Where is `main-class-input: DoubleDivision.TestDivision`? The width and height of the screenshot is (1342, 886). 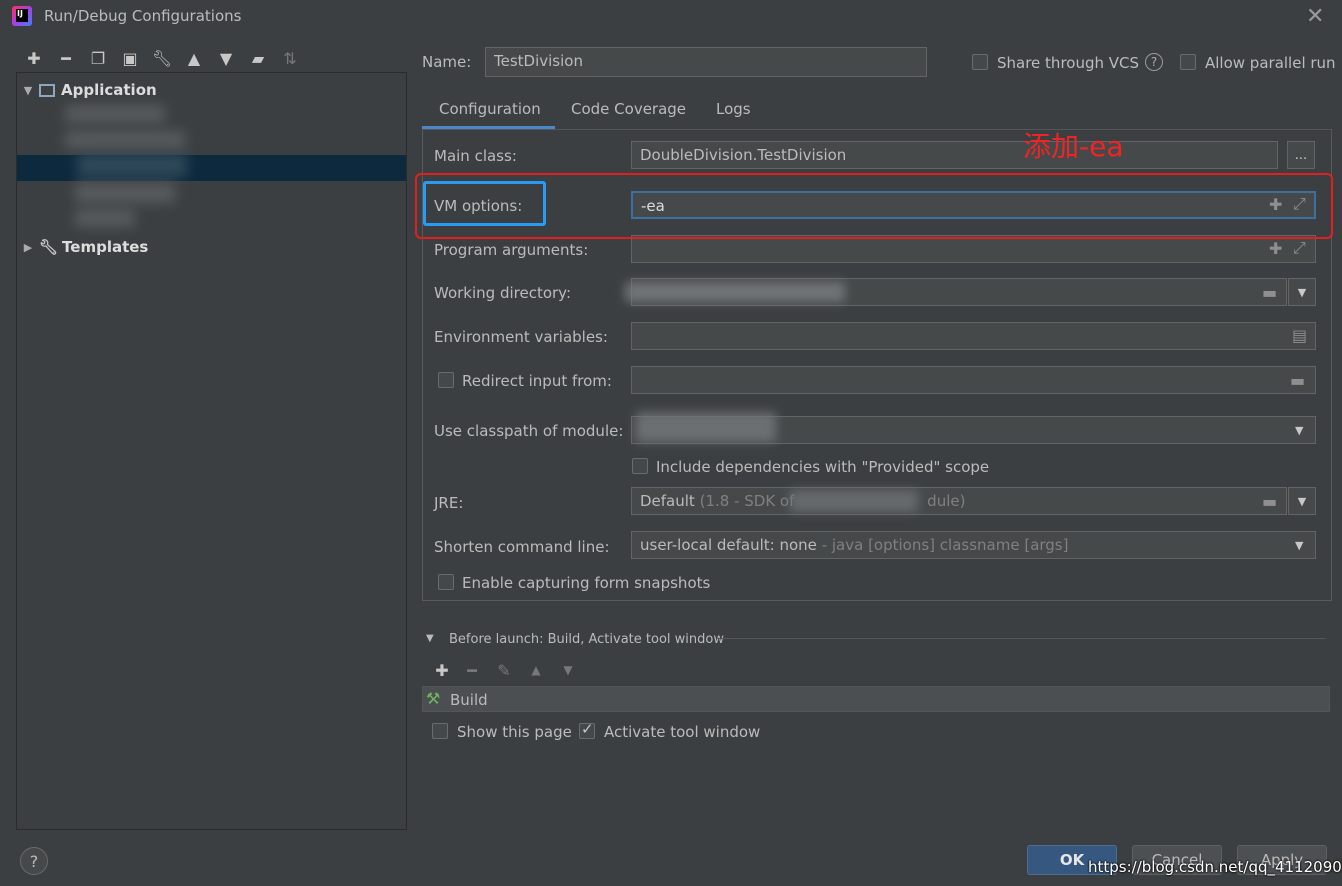
main-class-input: DoubleDivision.TestDivision is located at coordinates (954, 155).